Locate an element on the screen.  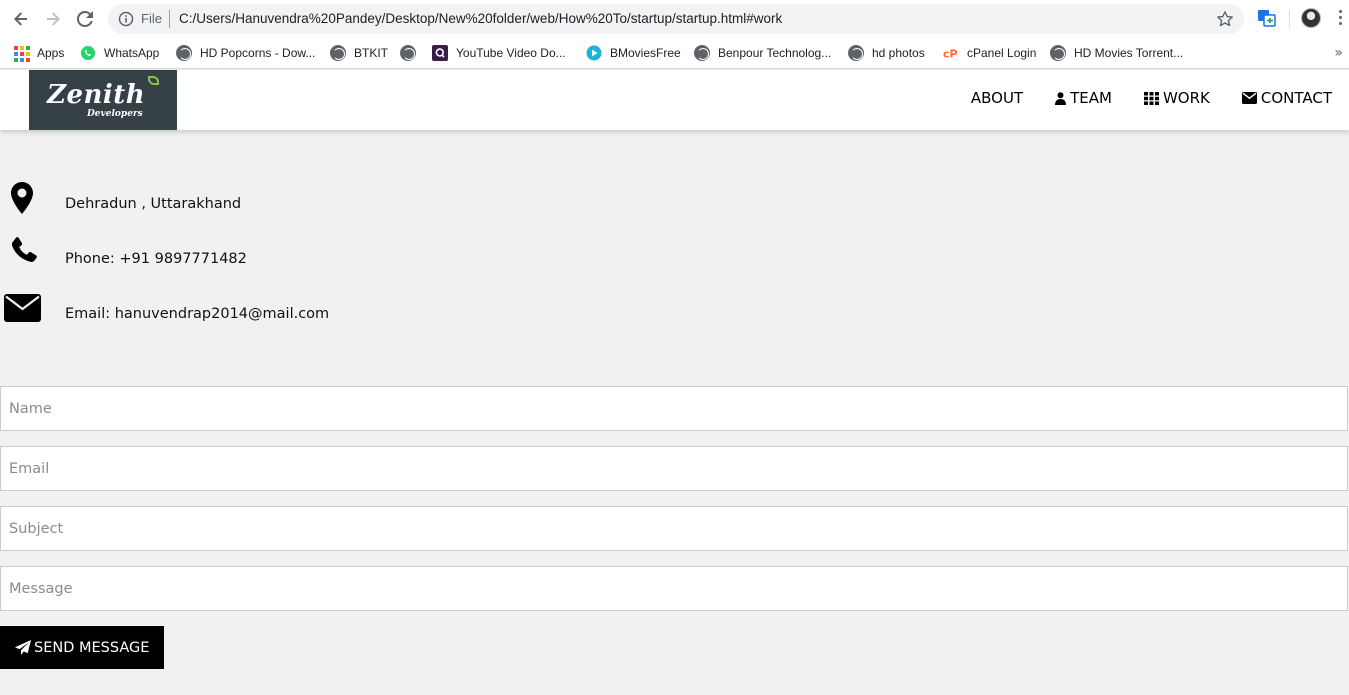
translate-extension-icon is located at coordinates (1267, 18).